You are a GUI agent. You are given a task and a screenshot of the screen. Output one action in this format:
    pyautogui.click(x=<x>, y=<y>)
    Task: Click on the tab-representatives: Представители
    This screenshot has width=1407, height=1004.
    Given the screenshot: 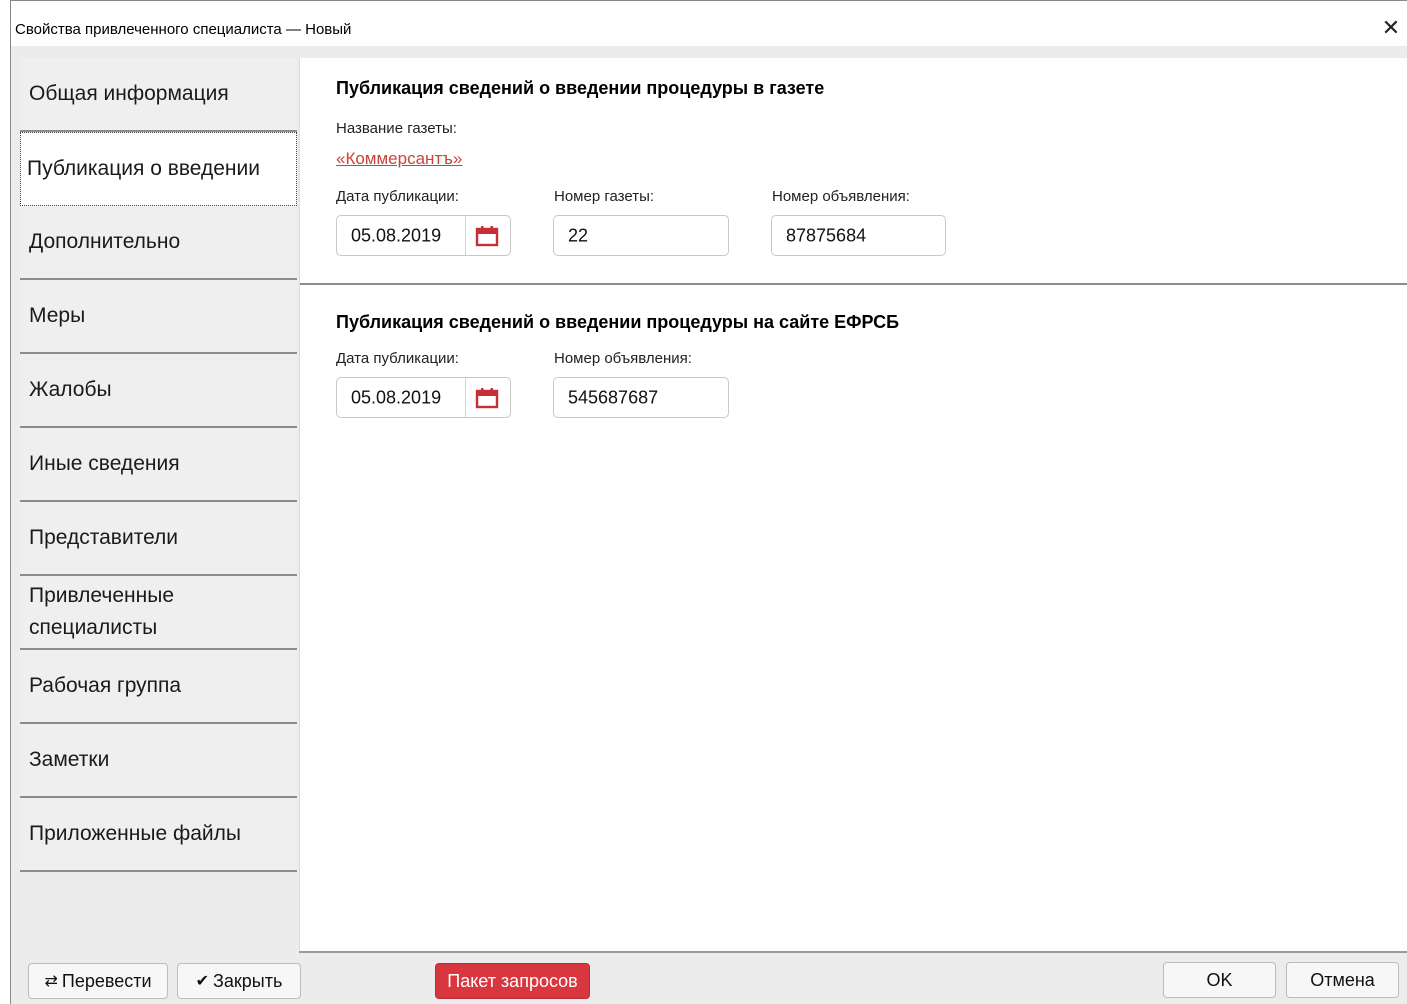 What is the action you would take?
    pyautogui.click(x=158, y=539)
    